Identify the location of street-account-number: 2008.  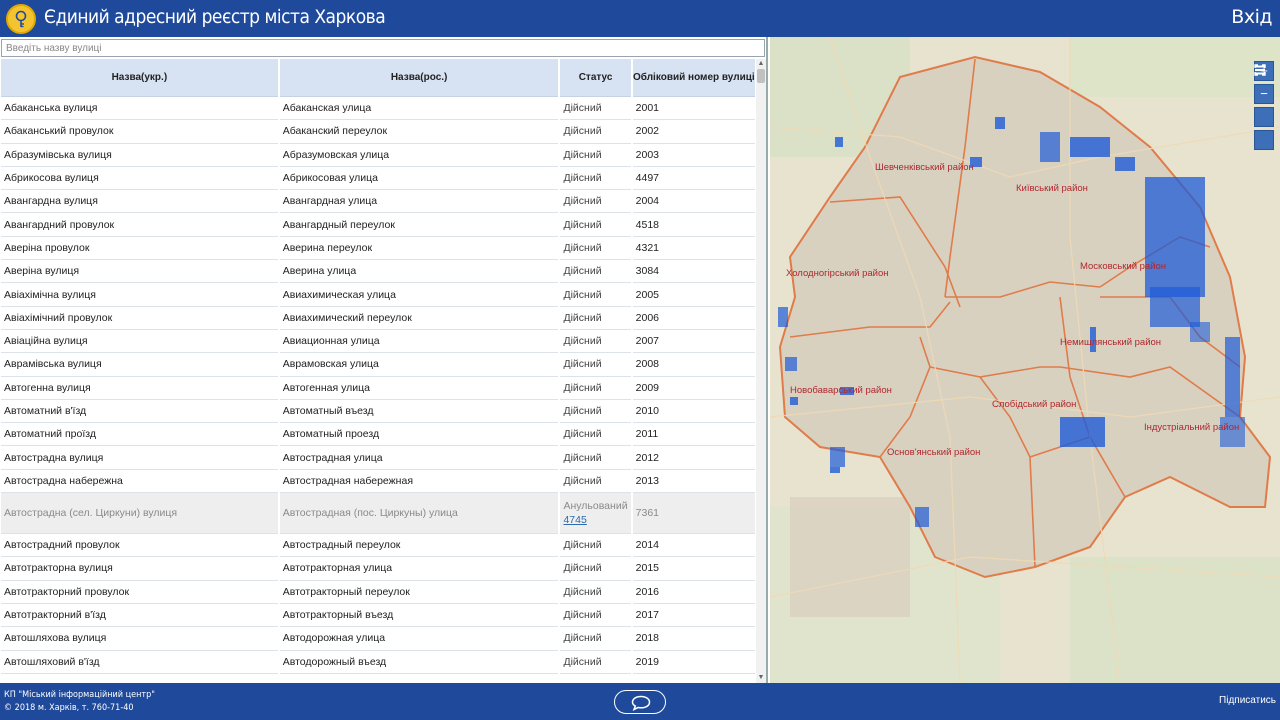
(693, 365).